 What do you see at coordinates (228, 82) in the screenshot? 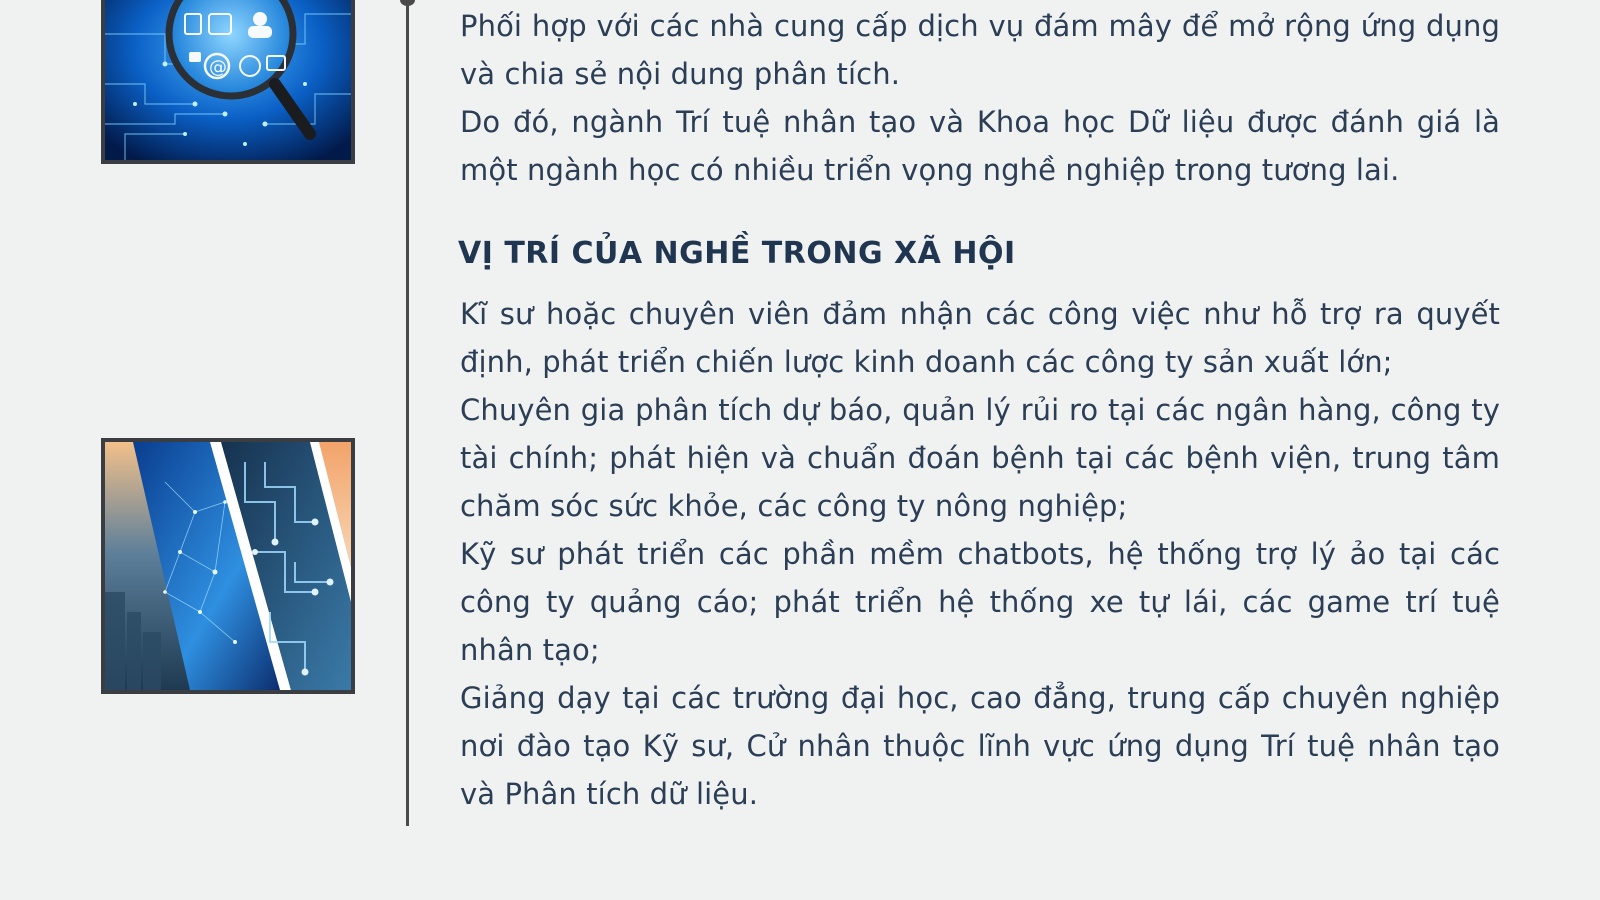
I see `magnifier-network-image: @` at bounding box center [228, 82].